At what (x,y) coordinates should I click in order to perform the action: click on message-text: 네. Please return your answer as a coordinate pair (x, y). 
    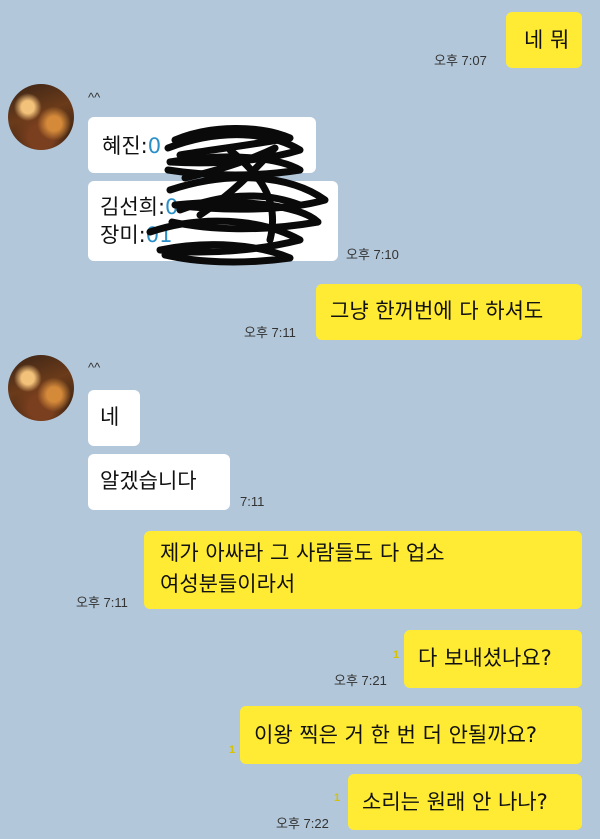
    Looking at the image, I should click on (110, 417).